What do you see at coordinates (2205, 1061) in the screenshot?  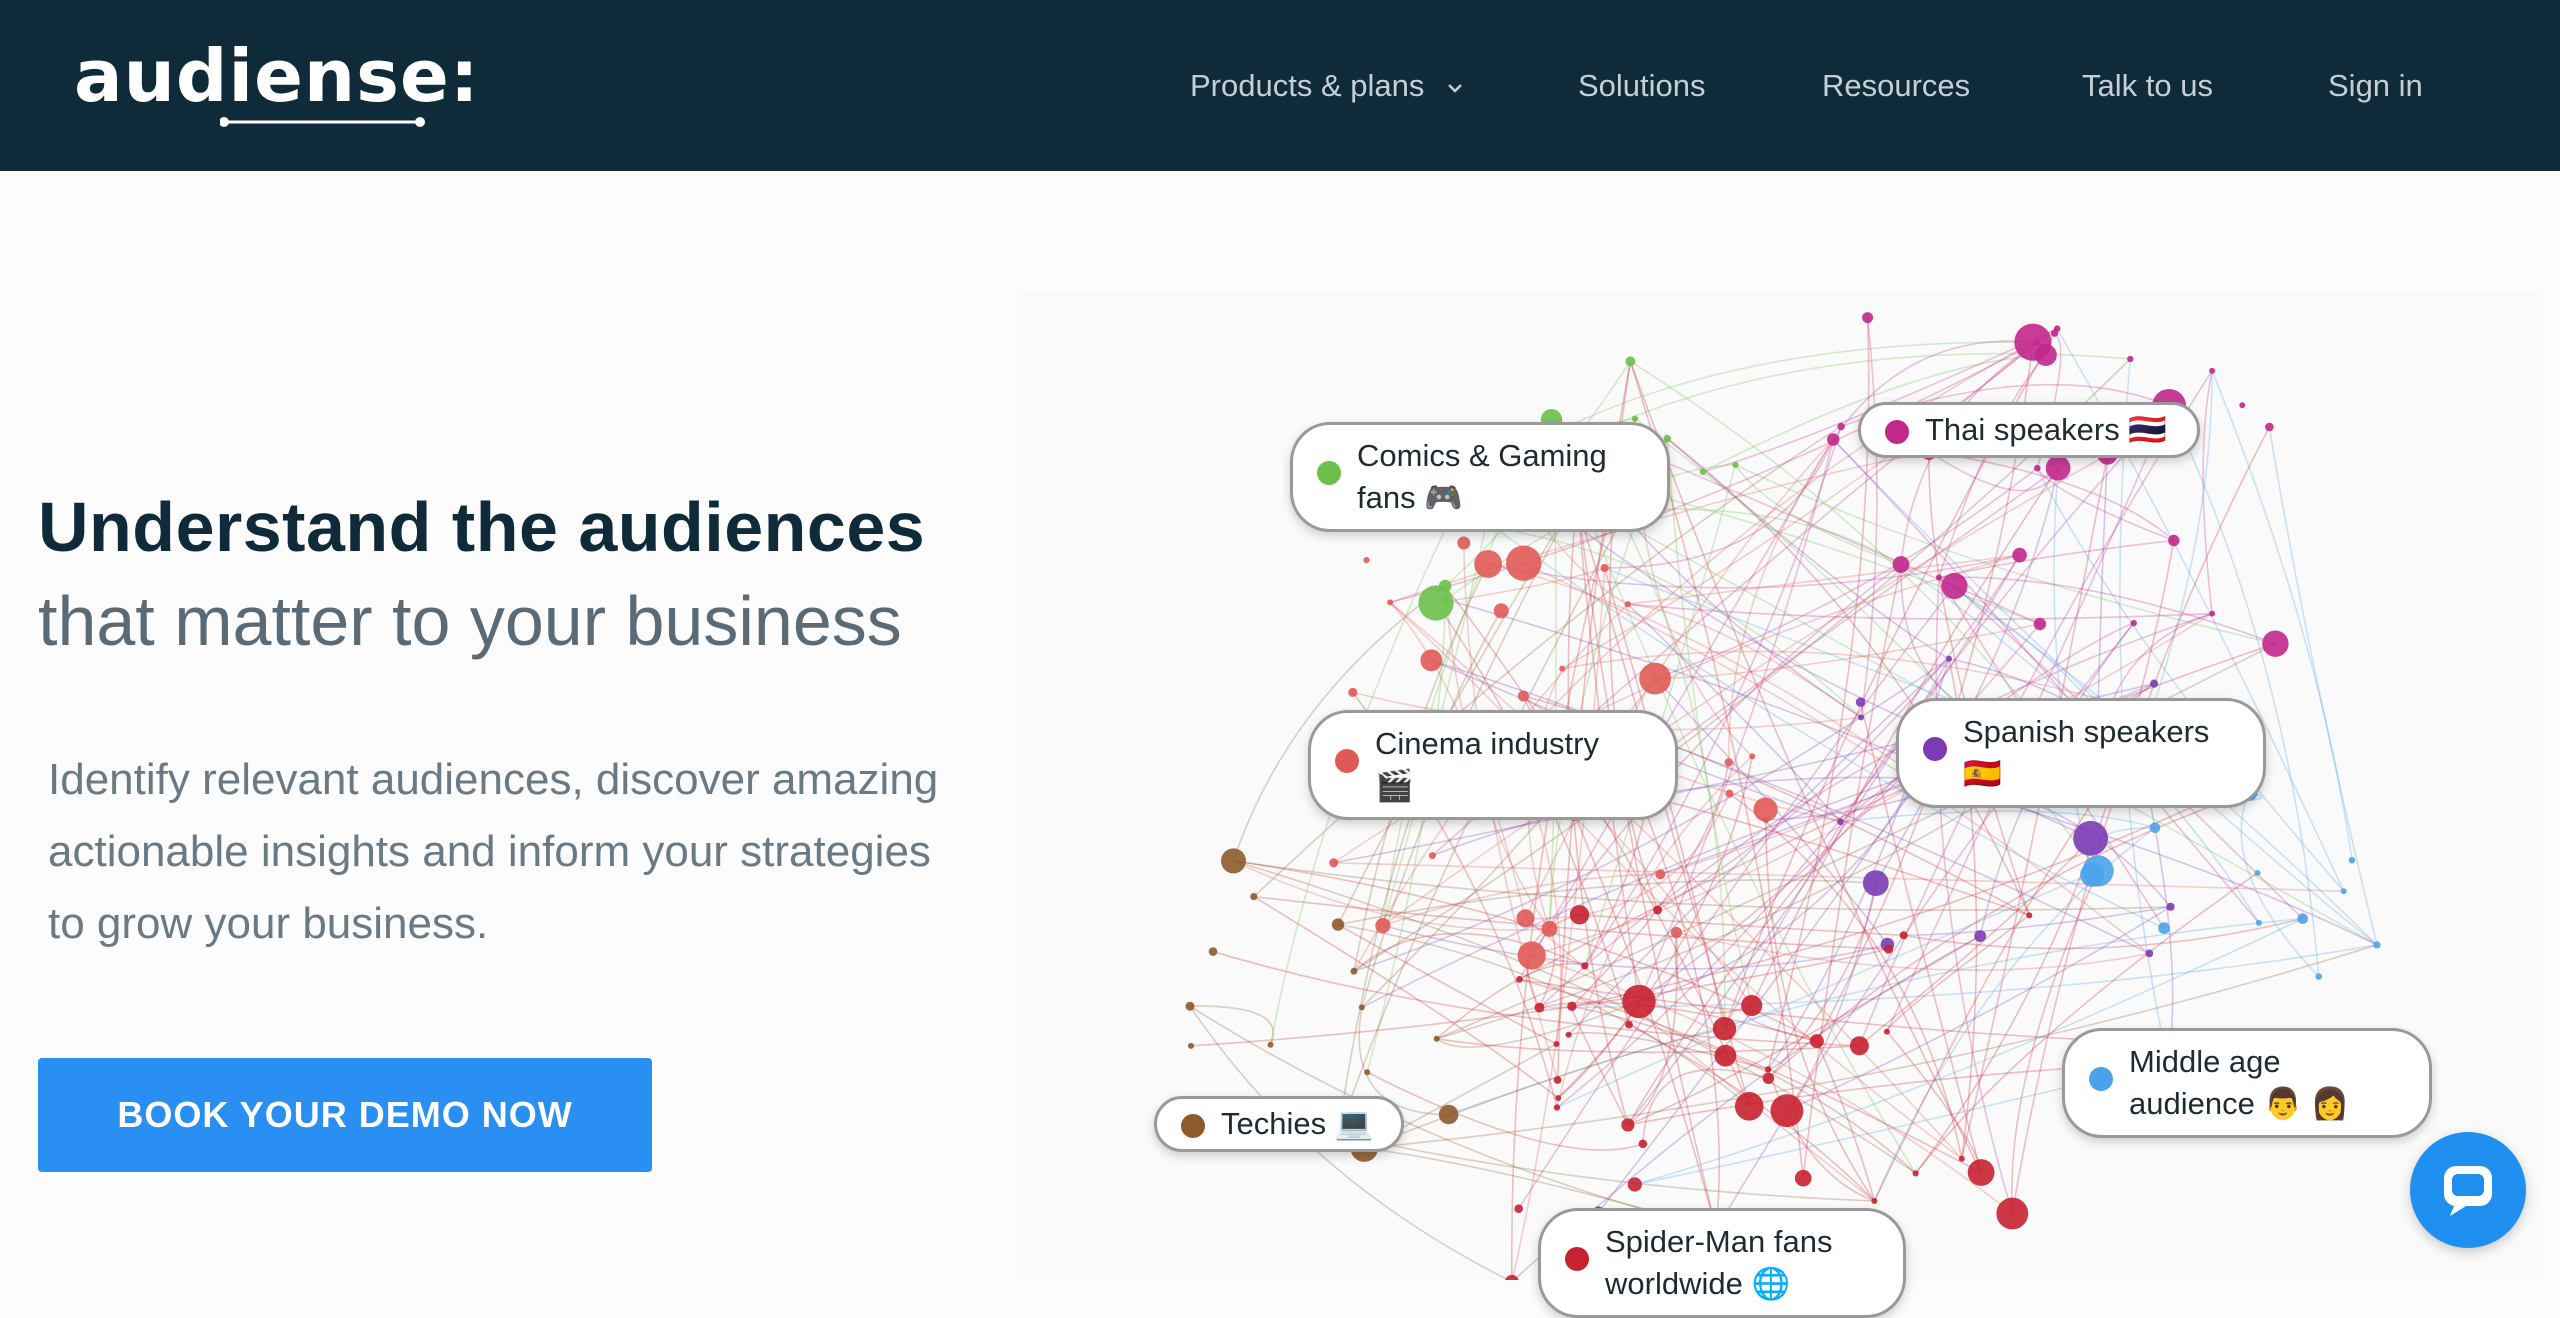 I see `cluster-label-line: Middle age` at bounding box center [2205, 1061].